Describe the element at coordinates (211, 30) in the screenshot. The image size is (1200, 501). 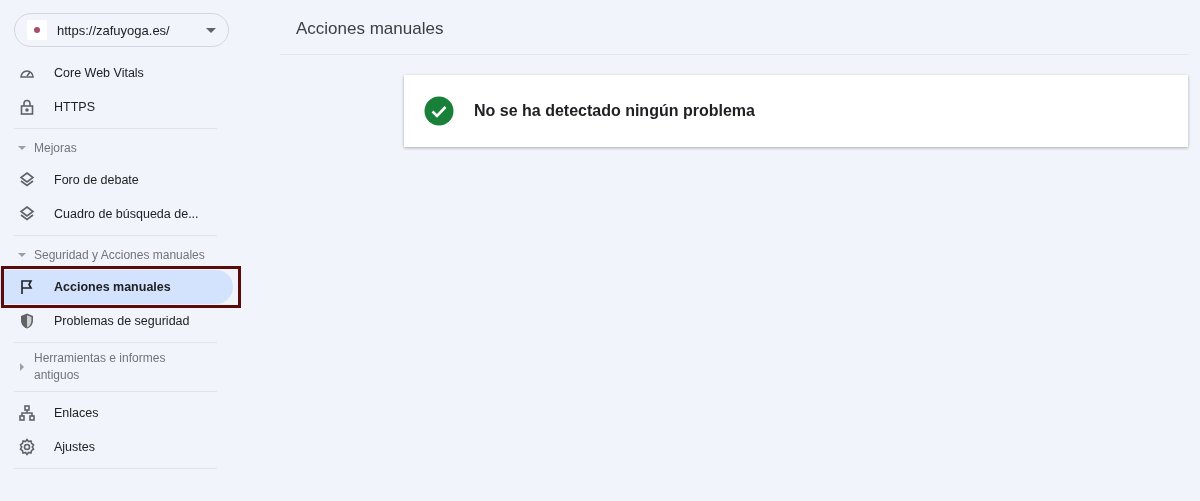
I see `dropdown-caret-icon` at that location.